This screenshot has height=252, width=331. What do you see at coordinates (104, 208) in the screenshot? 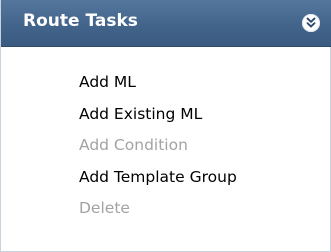
I see `delete-link: Delete` at bounding box center [104, 208].